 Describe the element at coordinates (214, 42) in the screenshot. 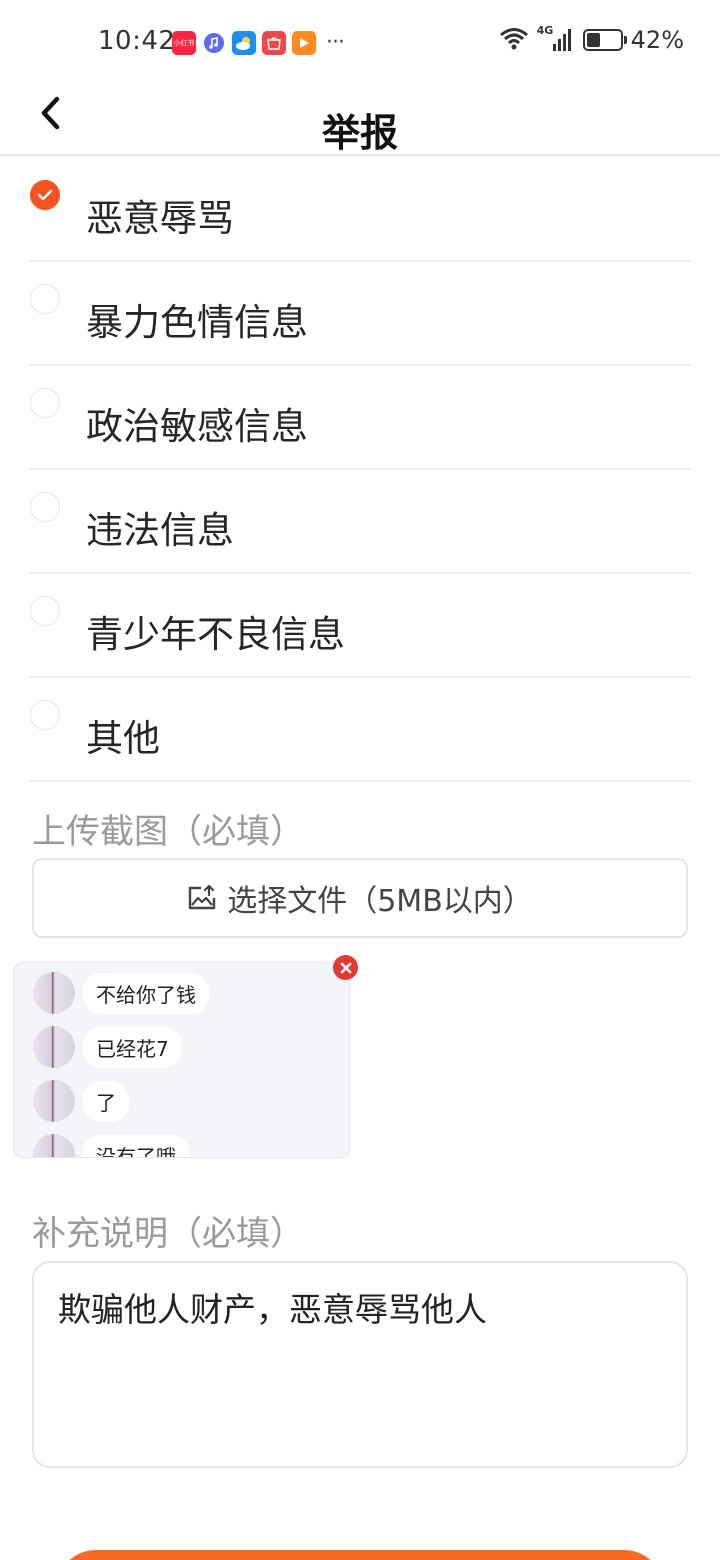

I see `music-icon` at that location.